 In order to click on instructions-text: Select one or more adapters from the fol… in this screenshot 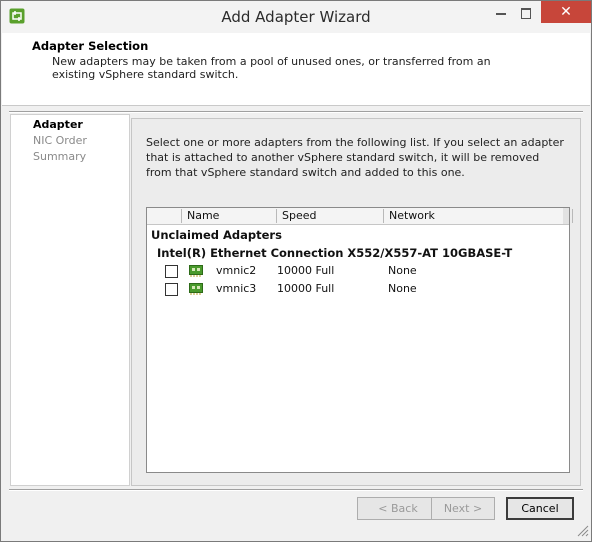, I will do `click(355, 157)`.